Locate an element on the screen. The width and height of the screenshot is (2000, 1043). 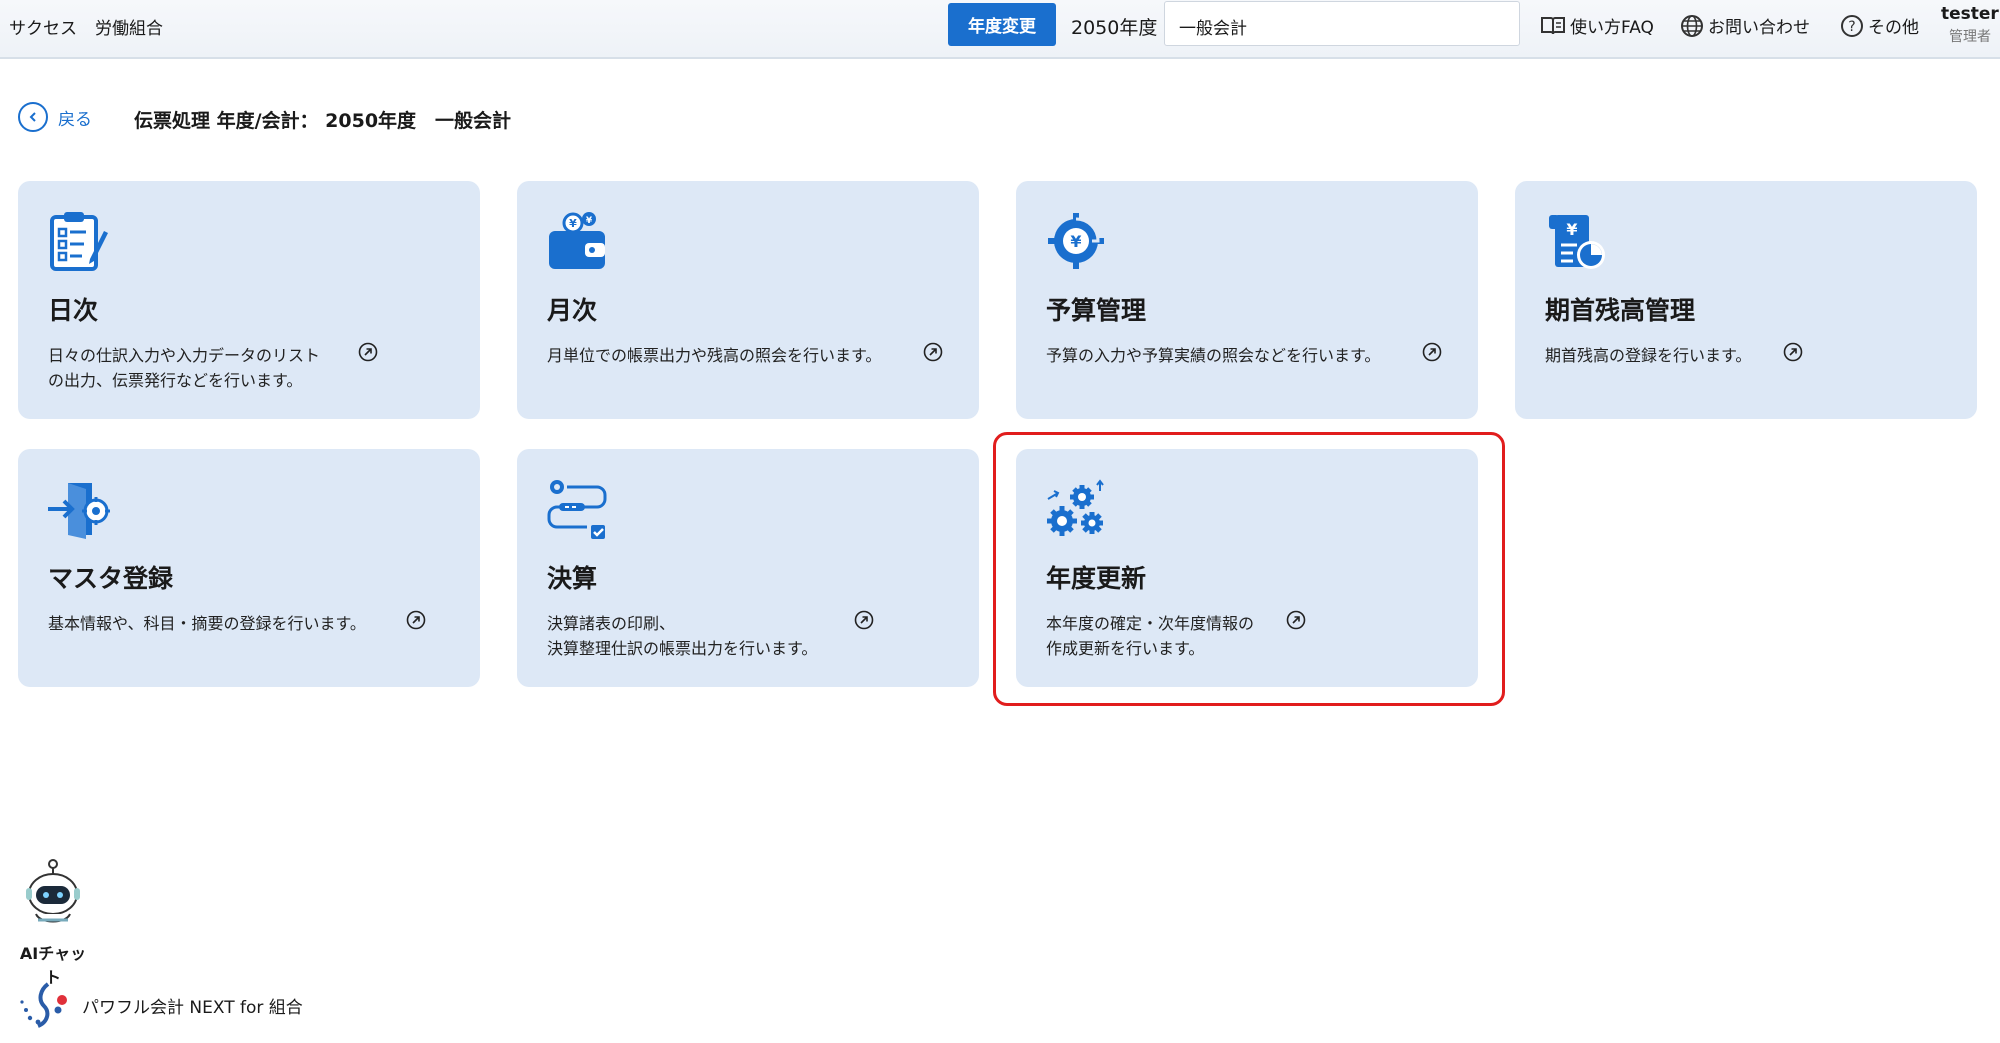
brand-logo-icon is located at coordinates (43, 1005).